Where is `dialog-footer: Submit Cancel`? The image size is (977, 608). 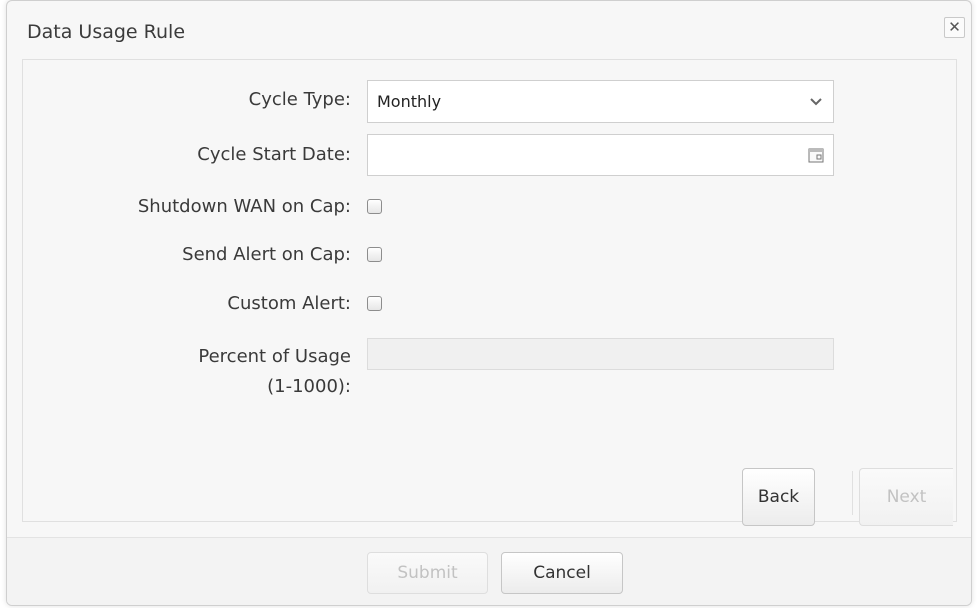
dialog-footer: Submit Cancel is located at coordinates (489, 571).